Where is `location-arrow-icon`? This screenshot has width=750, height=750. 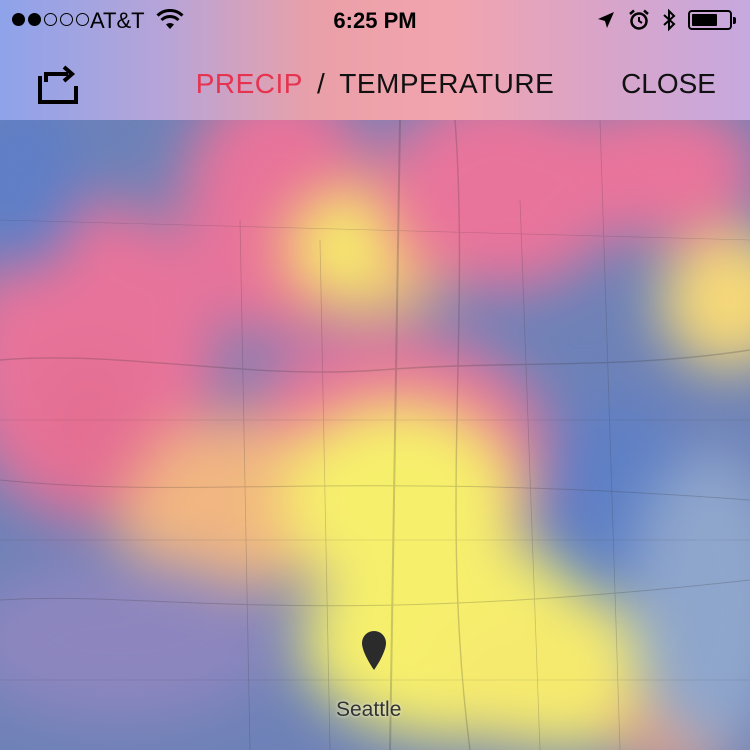 location-arrow-icon is located at coordinates (606, 20).